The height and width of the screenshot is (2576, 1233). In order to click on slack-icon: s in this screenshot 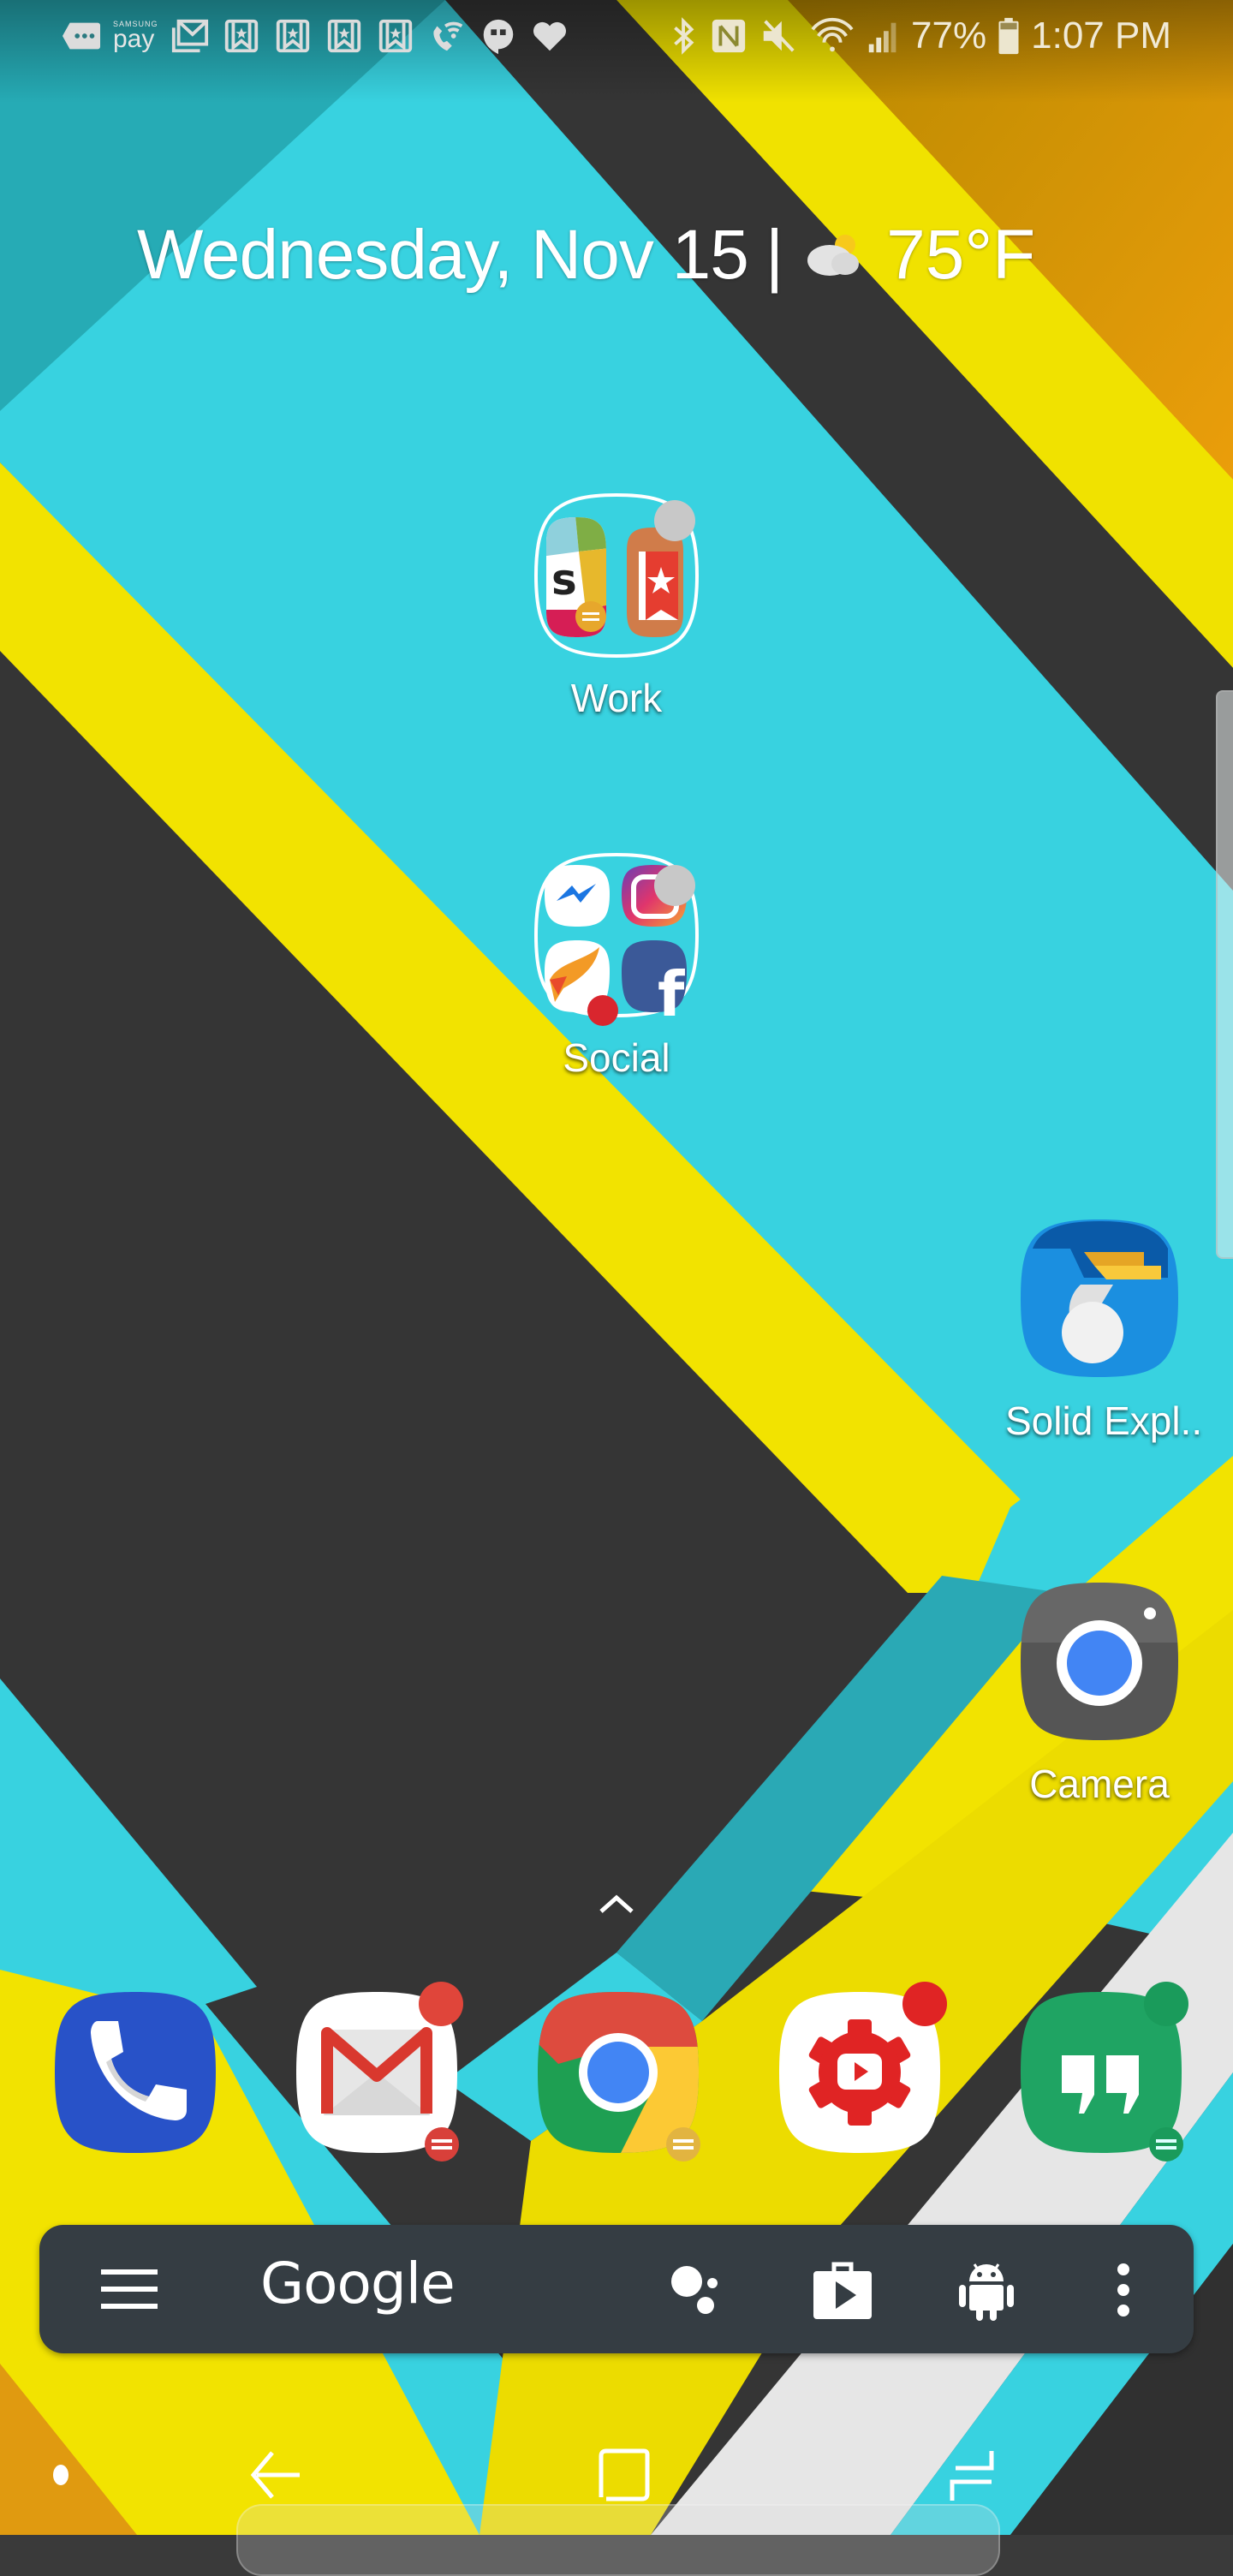, I will do `click(576, 577)`.